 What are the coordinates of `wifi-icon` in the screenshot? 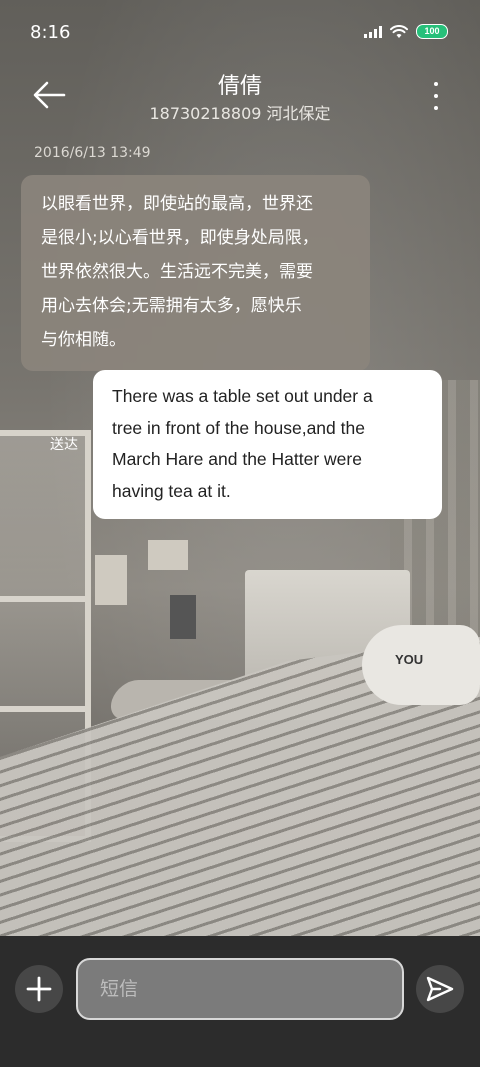 It's located at (399, 31).